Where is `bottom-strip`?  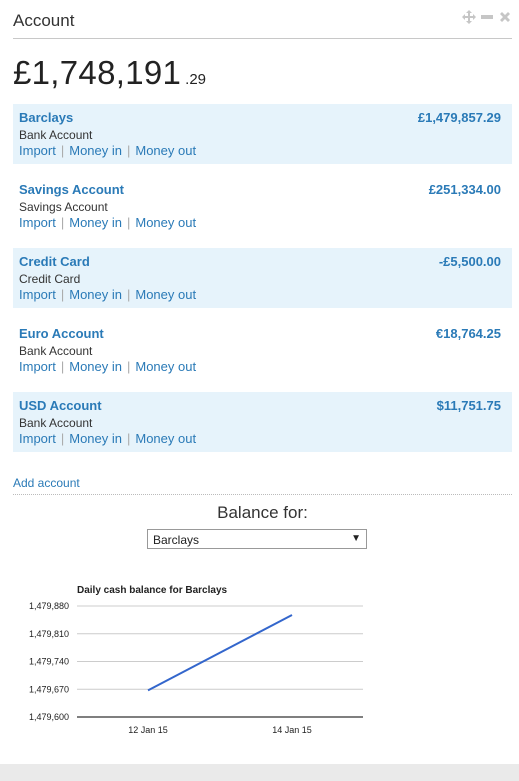 bottom-strip is located at coordinates (259, 772).